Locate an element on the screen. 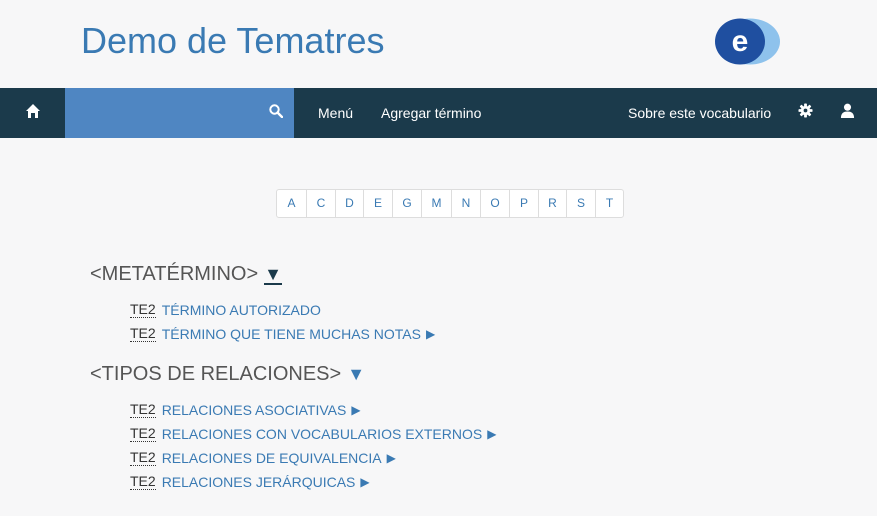 The height and width of the screenshot is (516, 877). home-icon is located at coordinates (33, 113).